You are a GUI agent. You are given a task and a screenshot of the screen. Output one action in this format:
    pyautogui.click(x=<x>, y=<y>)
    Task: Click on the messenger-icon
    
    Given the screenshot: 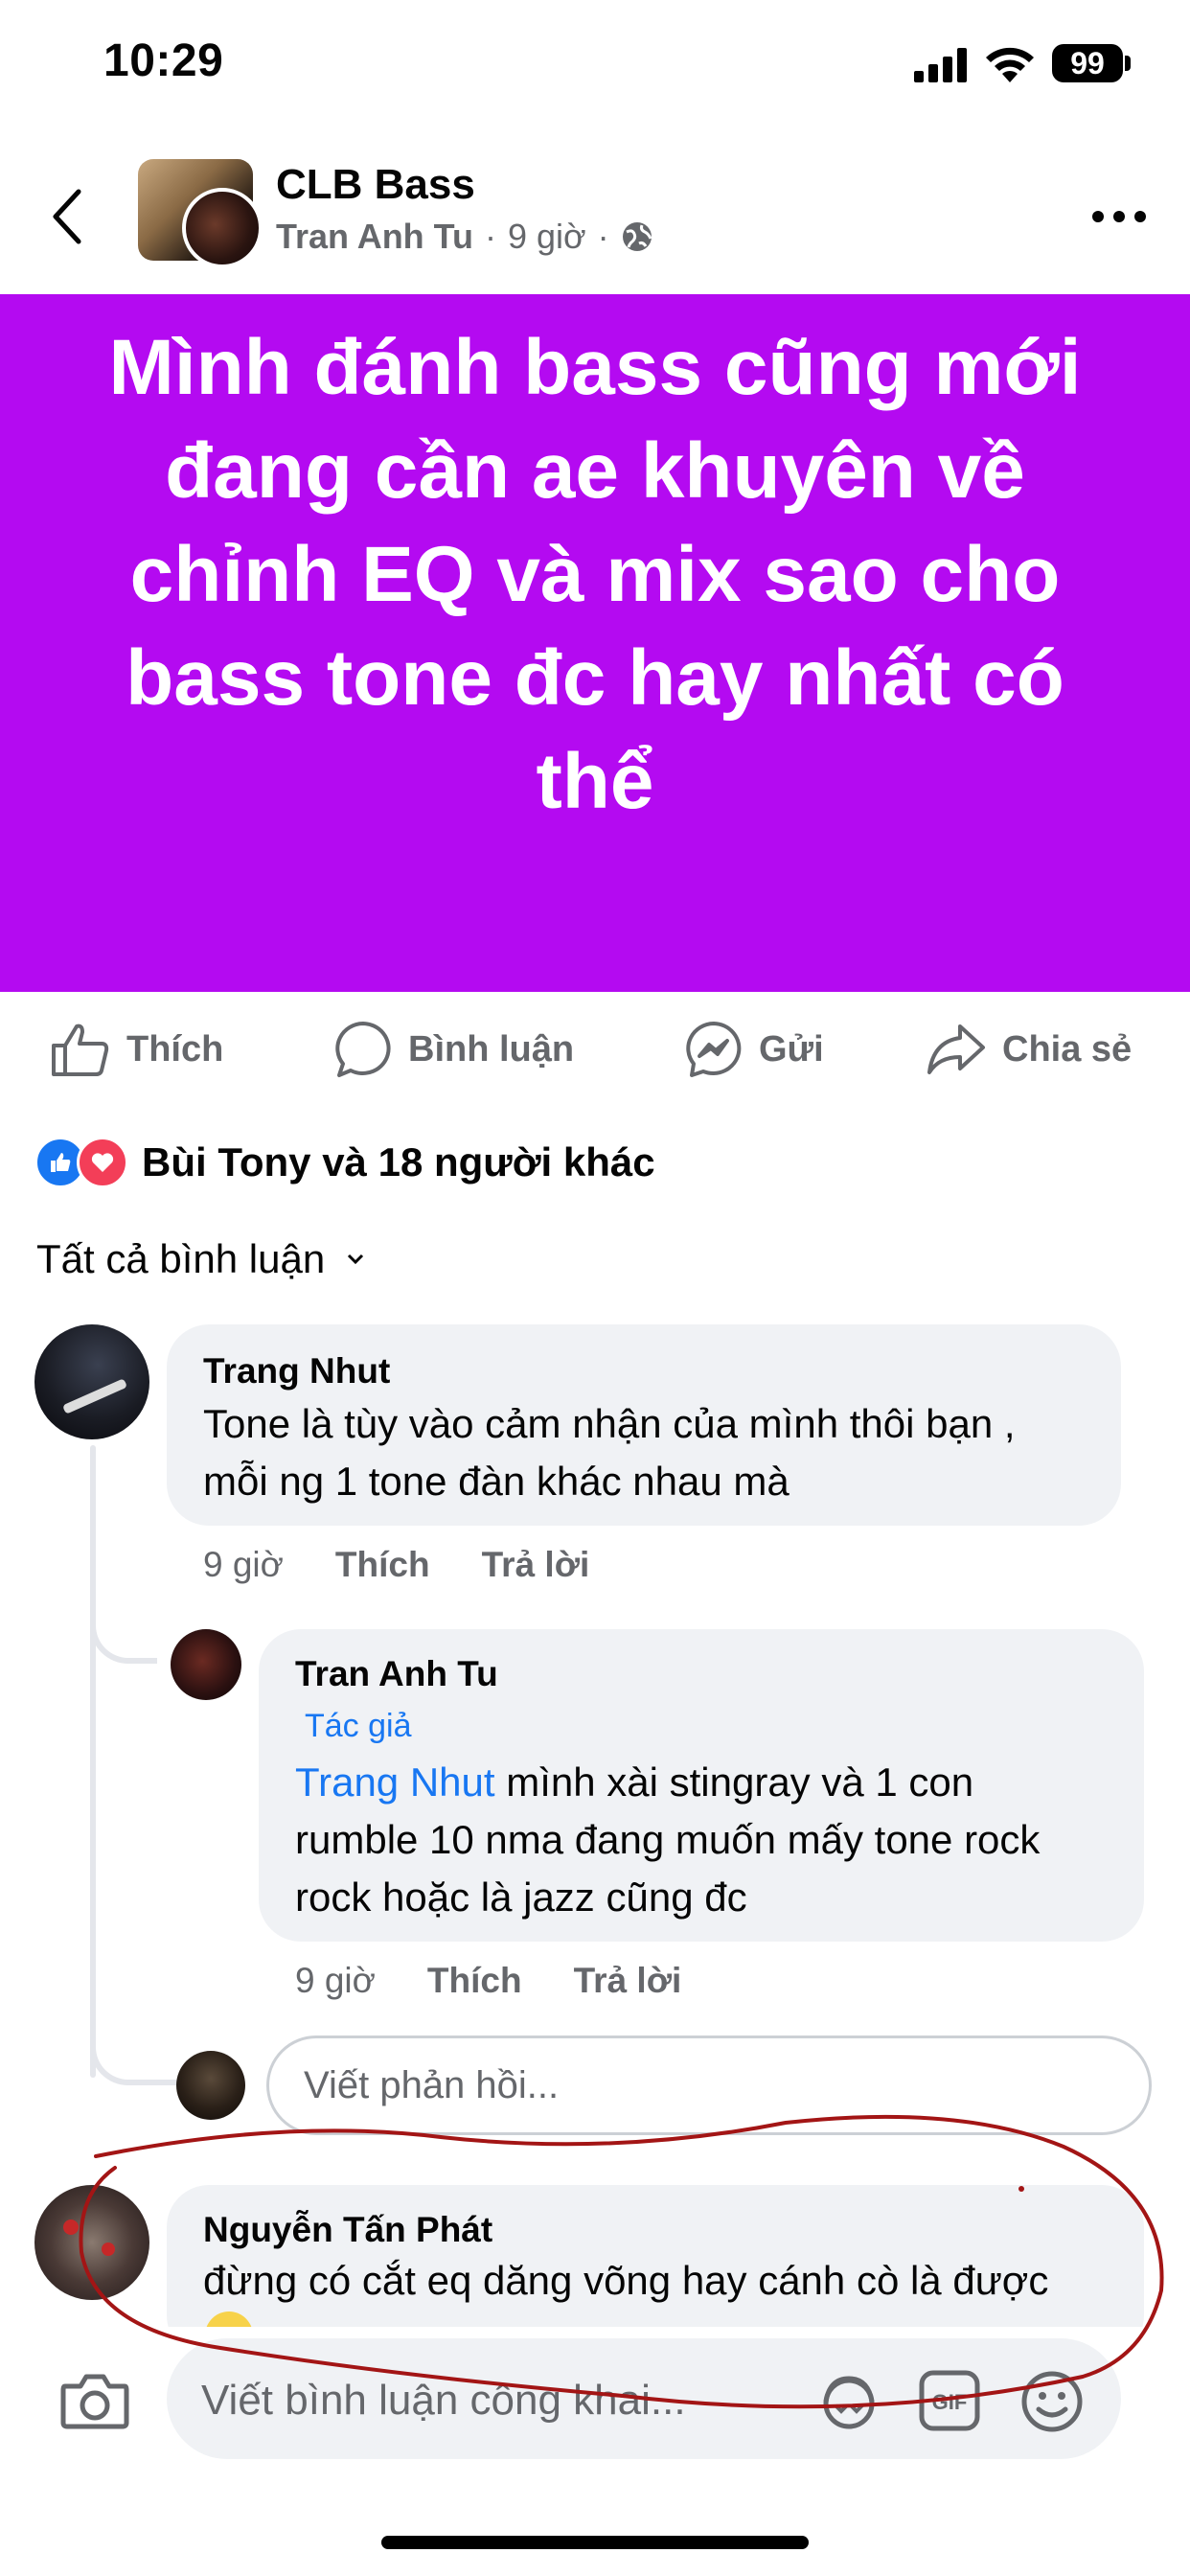 What is the action you would take?
    pyautogui.click(x=714, y=1049)
    